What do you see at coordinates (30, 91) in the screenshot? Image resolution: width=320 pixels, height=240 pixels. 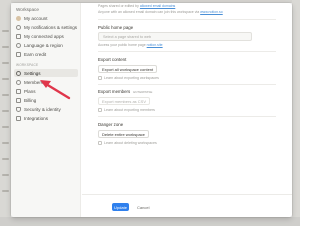 I see `sidebar-item-label: Plans` at bounding box center [30, 91].